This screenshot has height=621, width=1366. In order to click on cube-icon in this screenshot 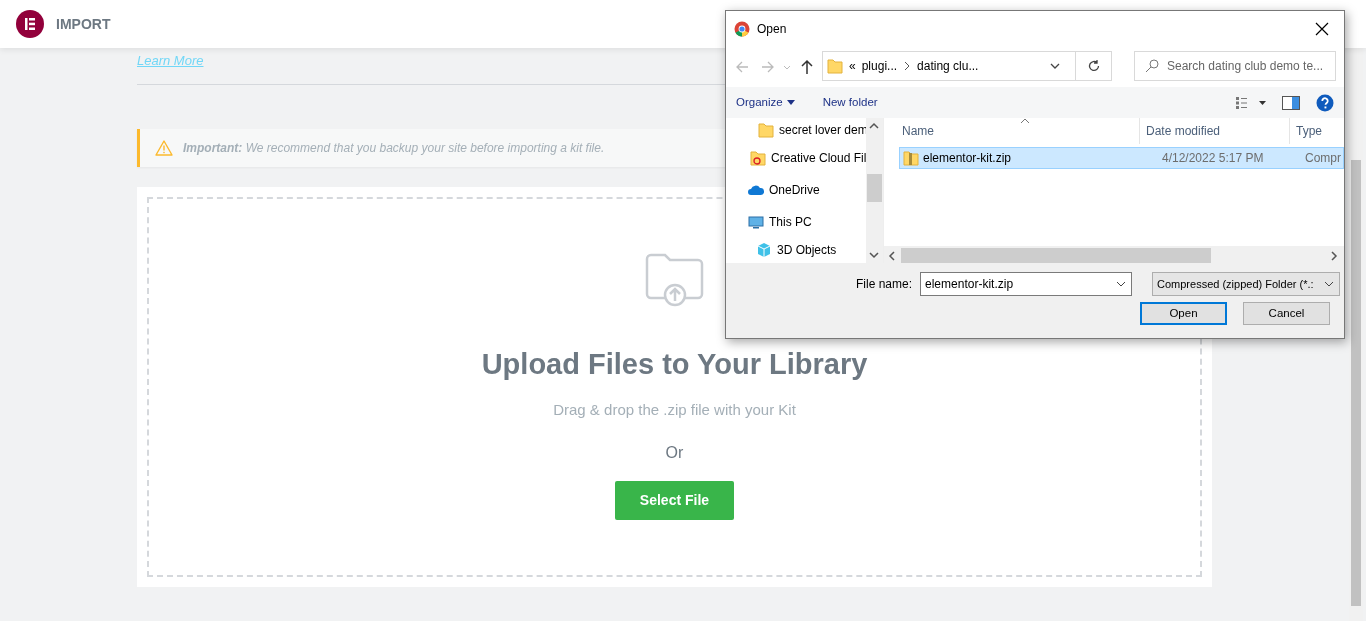, I will do `click(764, 250)`.